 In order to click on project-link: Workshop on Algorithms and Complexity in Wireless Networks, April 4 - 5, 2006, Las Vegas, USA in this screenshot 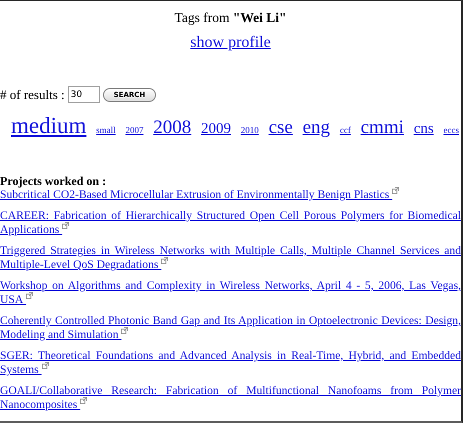, I will do `click(230, 293)`.